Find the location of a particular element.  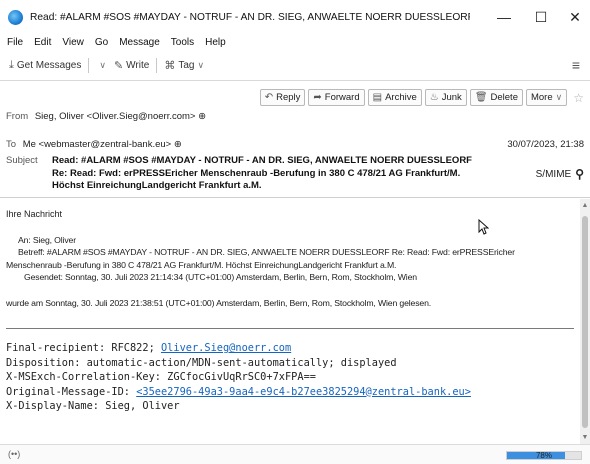

loading-progress-bar: 78% is located at coordinates (544, 455).